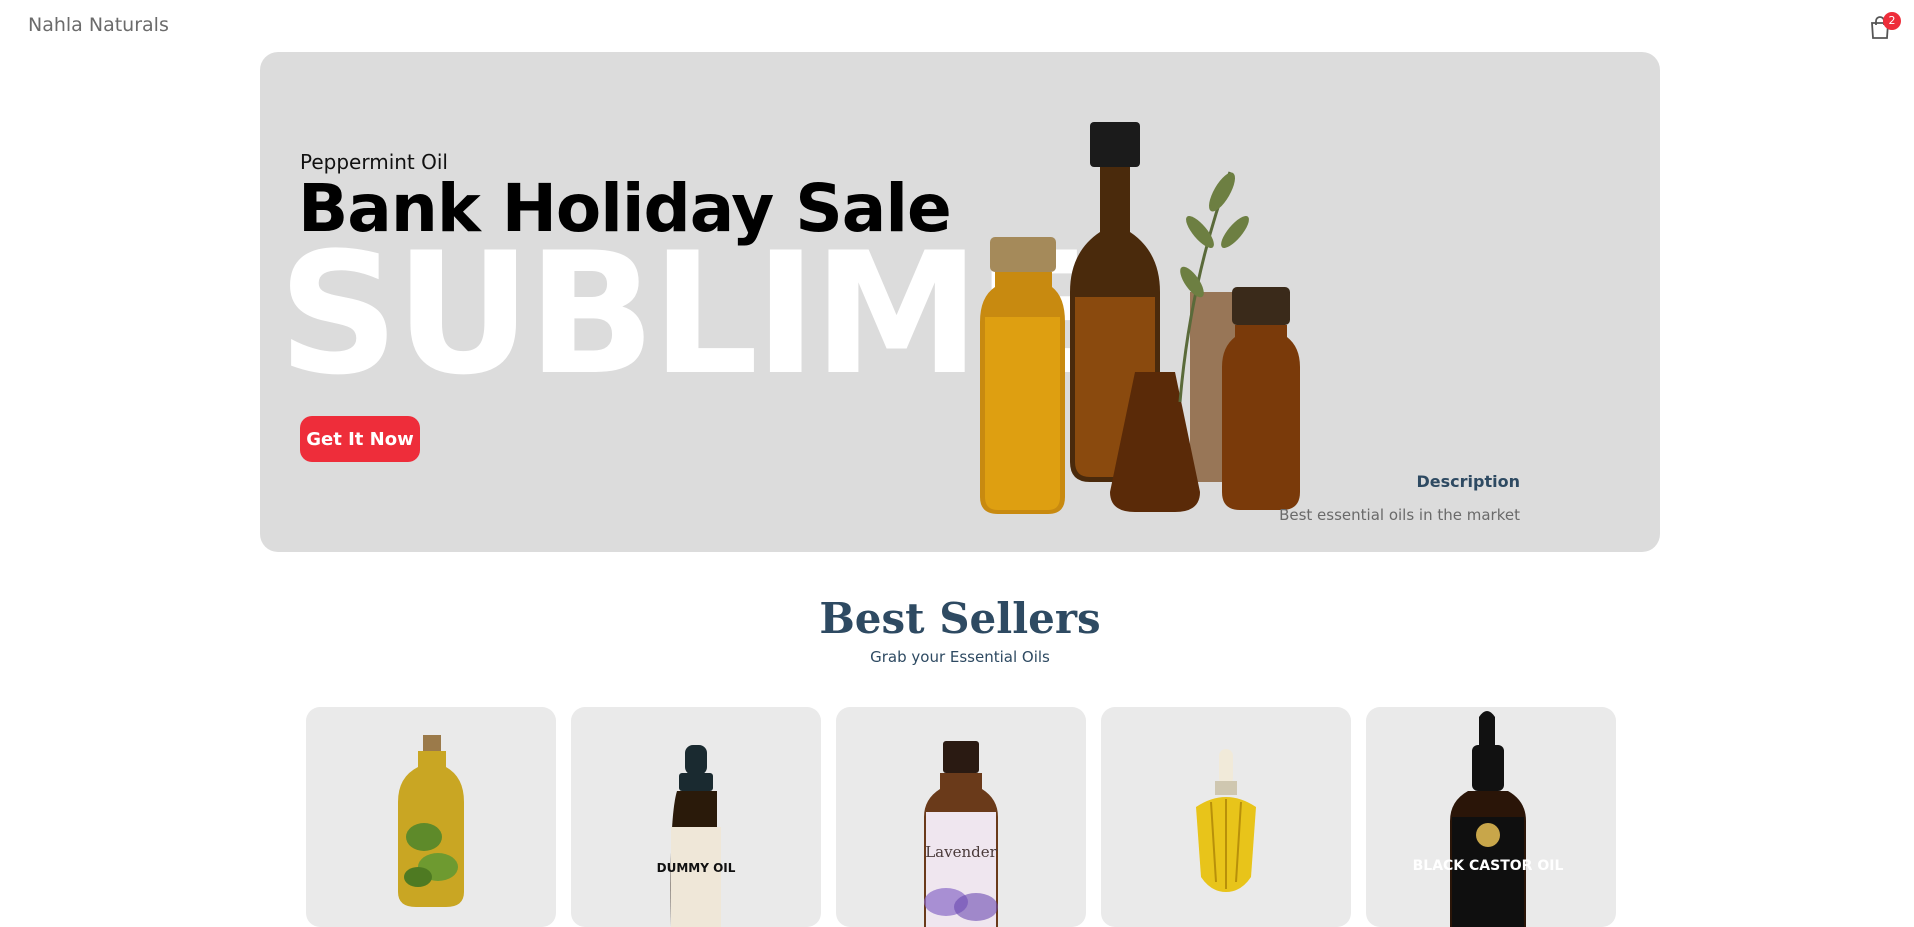 This screenshot has width=1914, height=927. I want to click on product-card: Lavender, so click(961, 817).